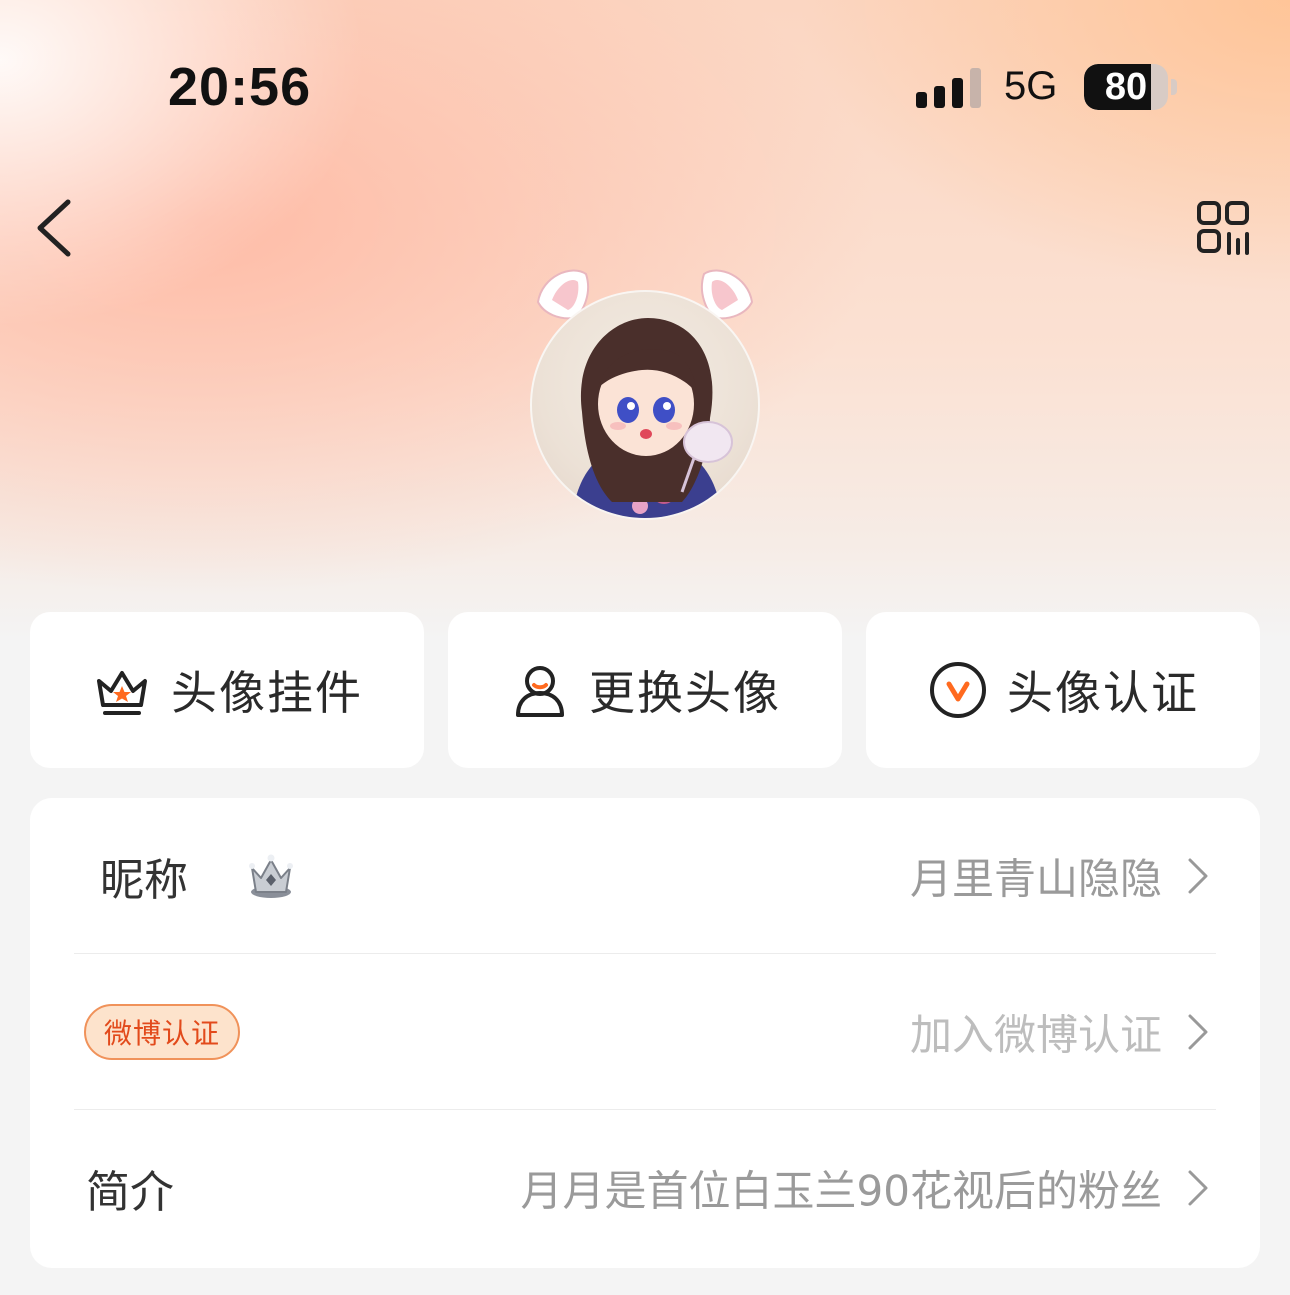 The image size is (1290, 1295). I want to click on avatar-actions: 头像挂件 更换头像 头像认证, so click(645, 690).